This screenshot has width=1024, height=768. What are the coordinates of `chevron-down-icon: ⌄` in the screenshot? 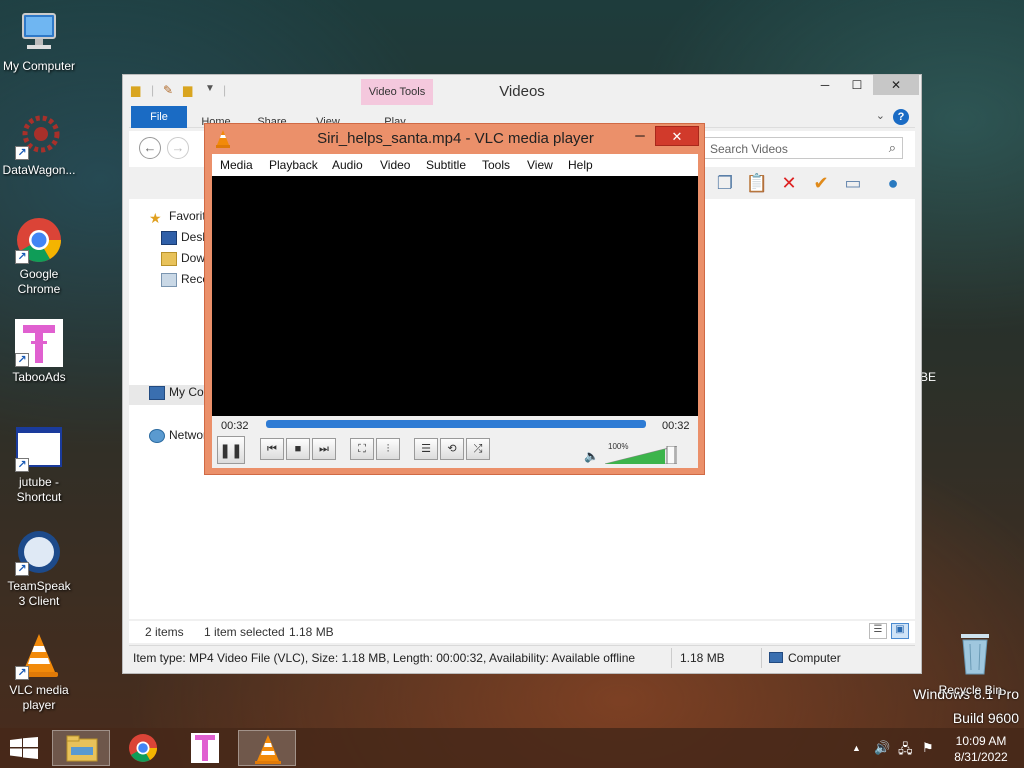 It's located at (880, 115).